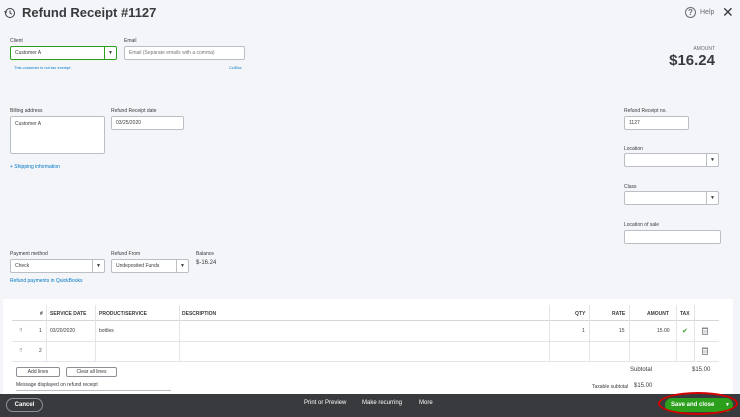 This screenshot has width=740, height=417. What do you see at coordinates (129, 123) in the screenshot?
I see `refund-date-value: 03/25/2020` at bounding box center [129, 123].